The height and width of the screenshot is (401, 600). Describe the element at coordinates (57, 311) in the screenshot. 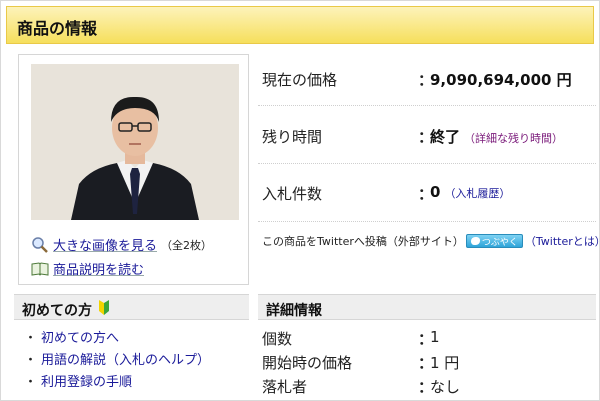

I see `beginner-section-title: 初めての方` at that location.